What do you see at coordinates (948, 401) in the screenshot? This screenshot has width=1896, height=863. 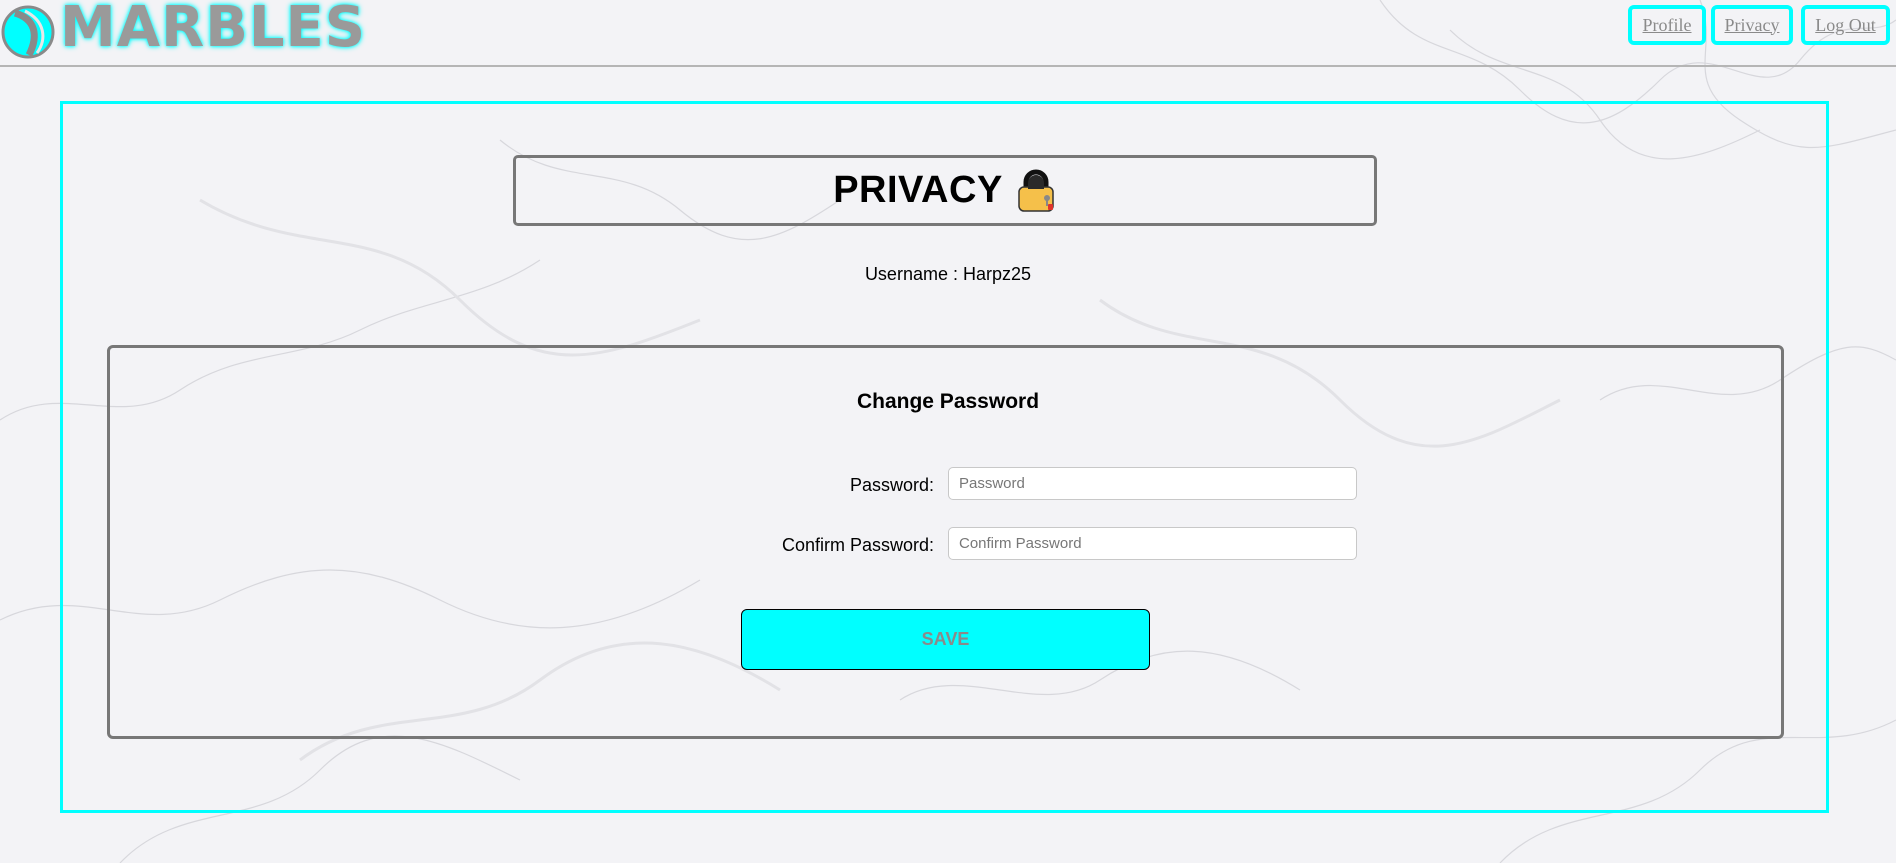 I see `change-password-heading: Change Password` at bounding box center [948, 401].